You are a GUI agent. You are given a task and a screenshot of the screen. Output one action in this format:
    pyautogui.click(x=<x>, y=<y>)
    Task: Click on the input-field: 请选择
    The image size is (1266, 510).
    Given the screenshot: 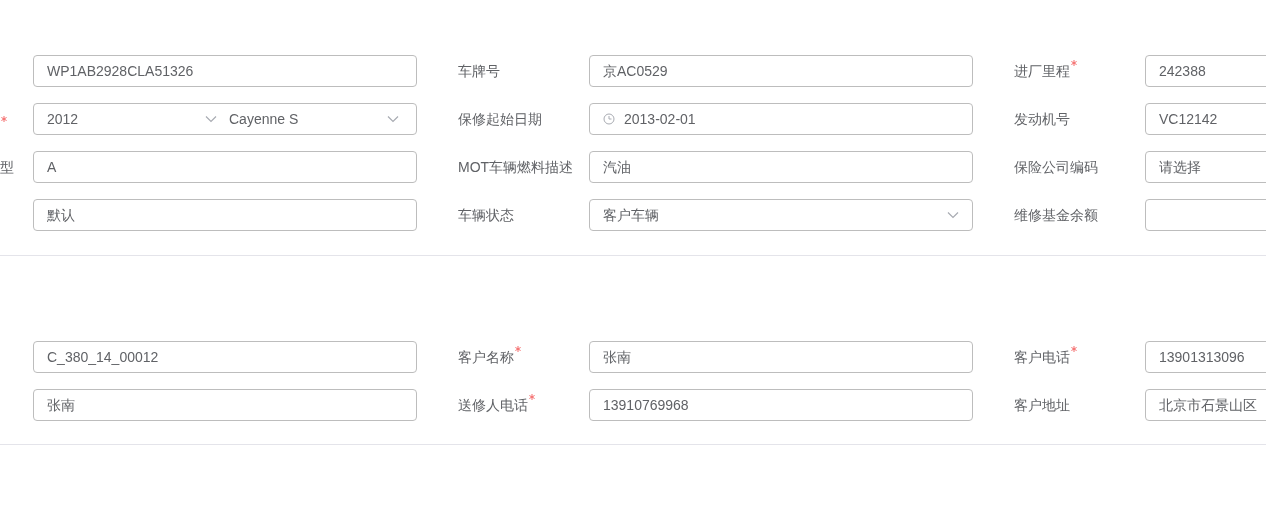 What is the action you would take?
    pyautogui.click(x=1205, y=167)
    